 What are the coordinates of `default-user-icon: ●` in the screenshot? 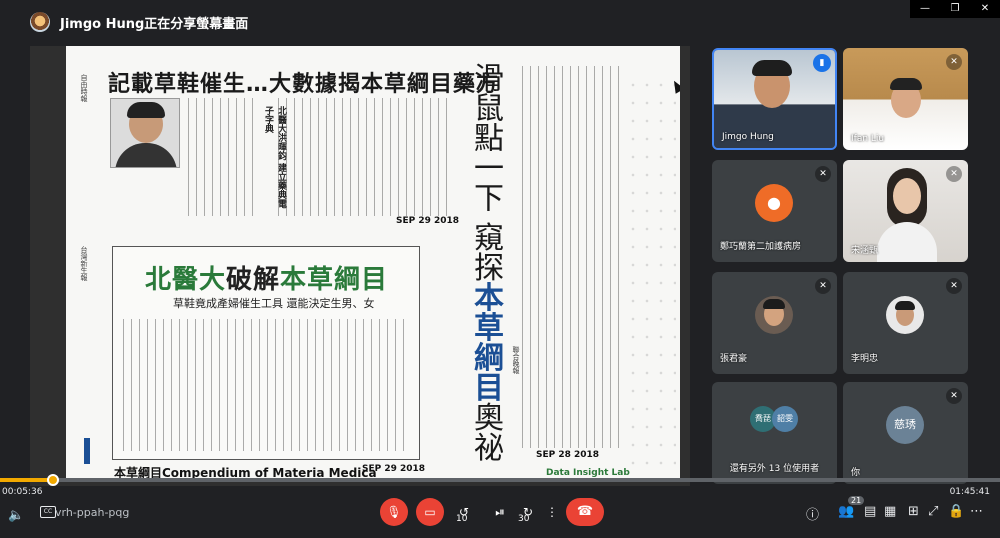 It's located at (774, 203).